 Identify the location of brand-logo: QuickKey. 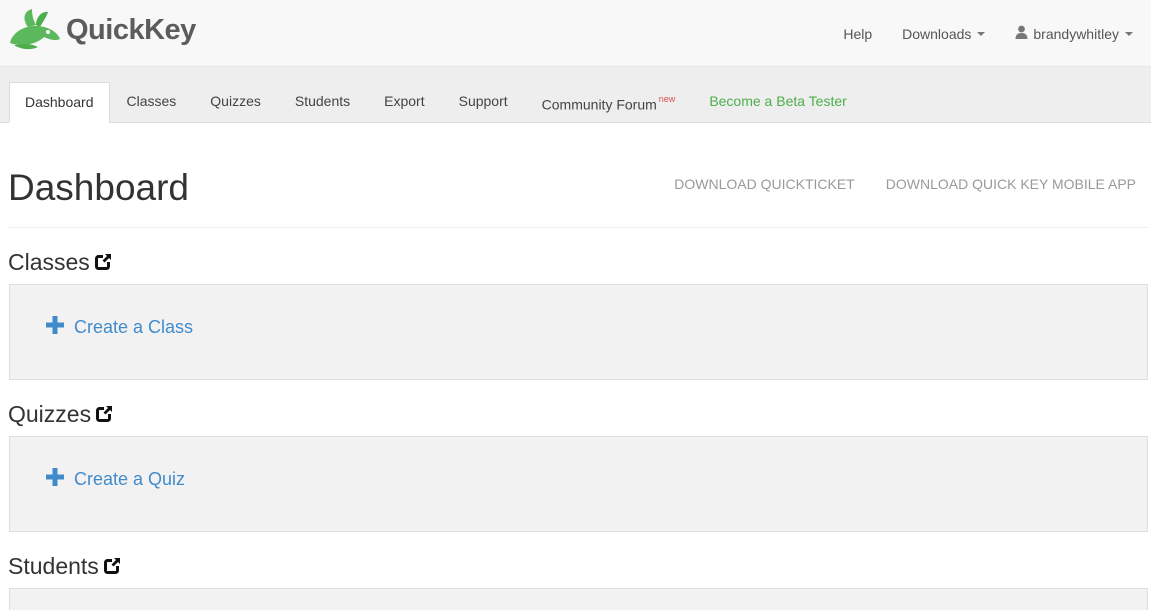
(102, 30).